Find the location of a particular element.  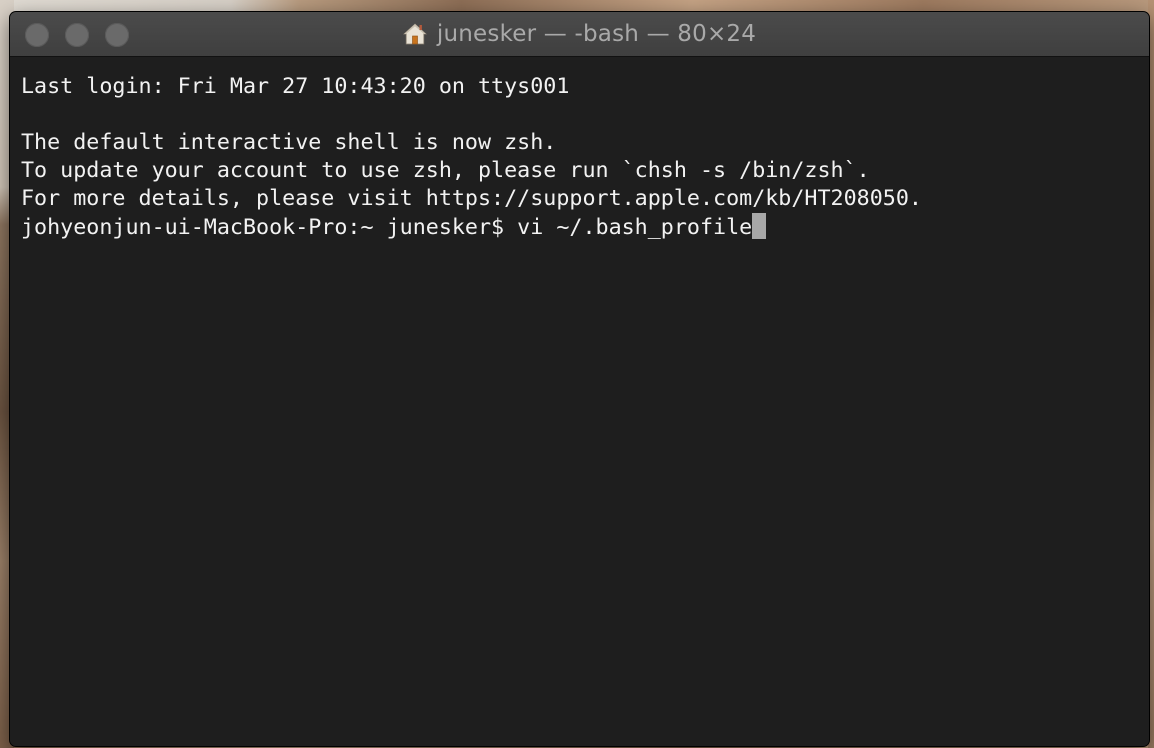

text-cursor is located at coordinates (759, 226).